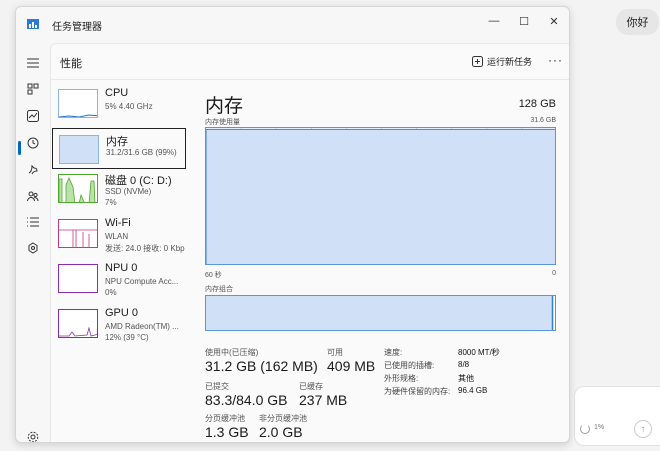  I want to click on run-new-task-button: 运行新任务, so click(502, 61).